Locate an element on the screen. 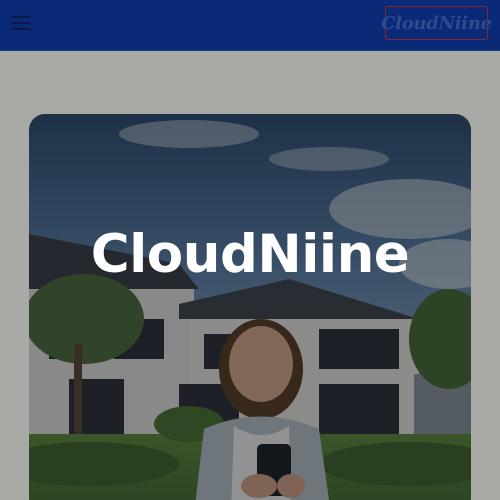  hero-title: CloudNiine is located at coordinates (250, 254).